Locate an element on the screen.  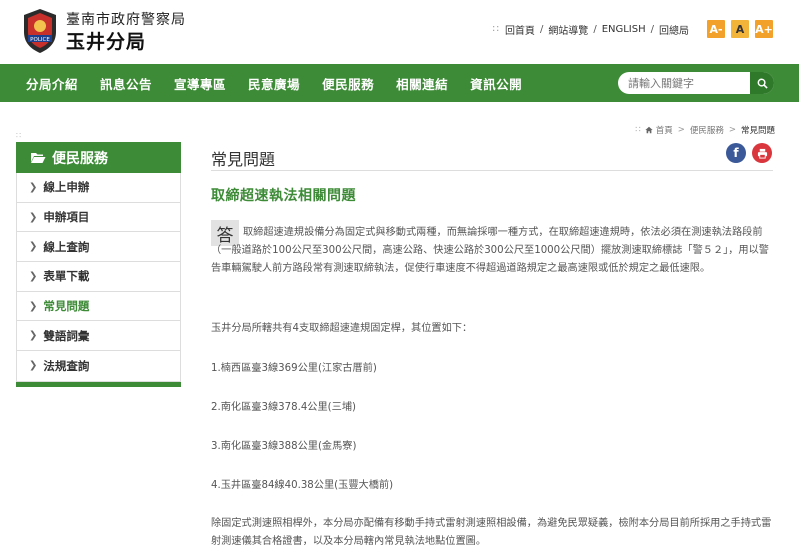
org-name-line2: 玉井分局 is located at coordinates (106, 42).